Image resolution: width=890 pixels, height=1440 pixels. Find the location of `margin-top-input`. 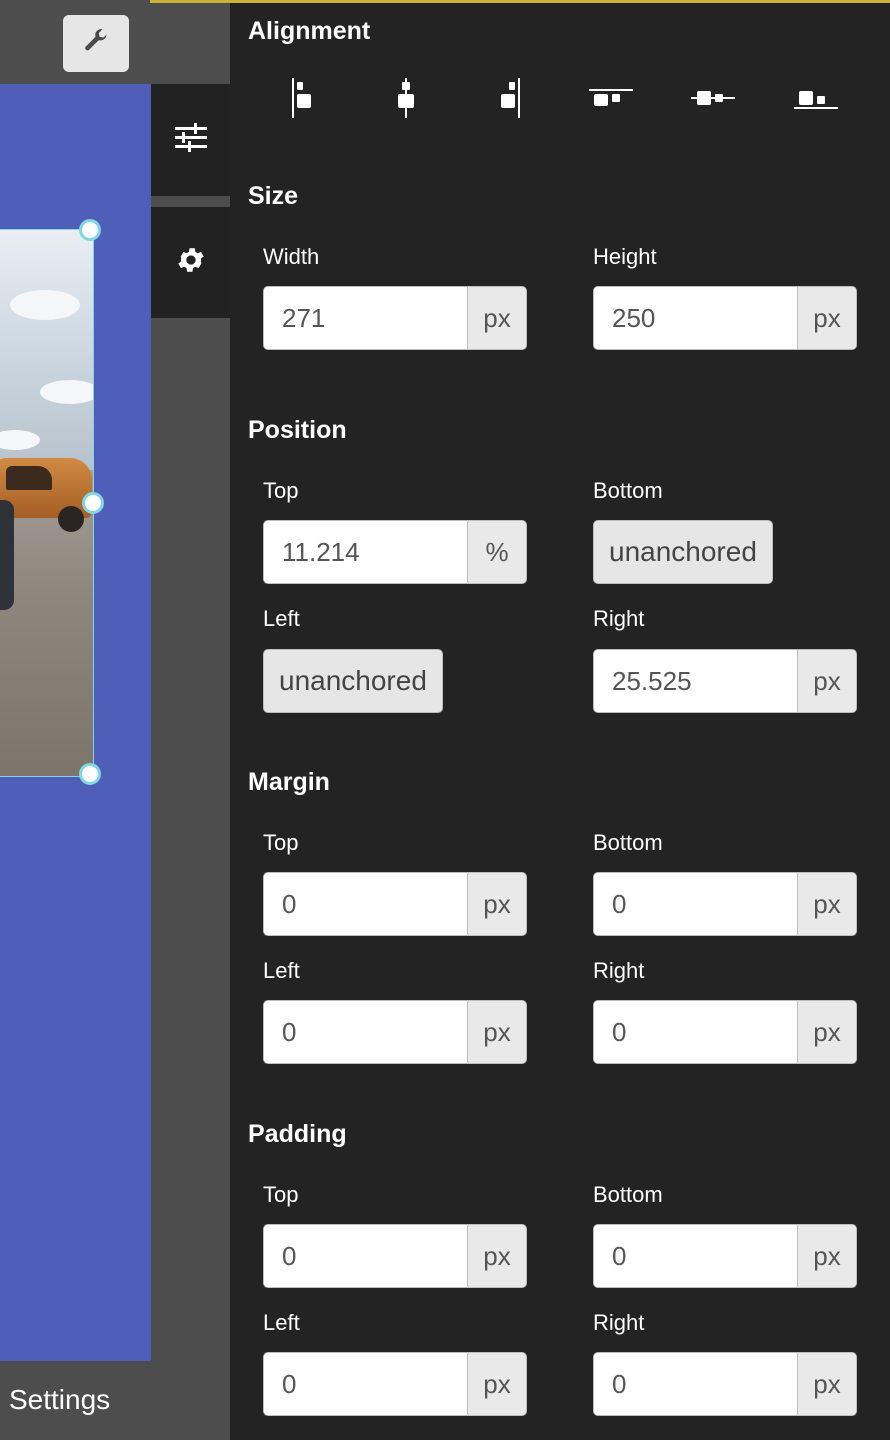

margin-top-input is located at coordinates (365, 904).